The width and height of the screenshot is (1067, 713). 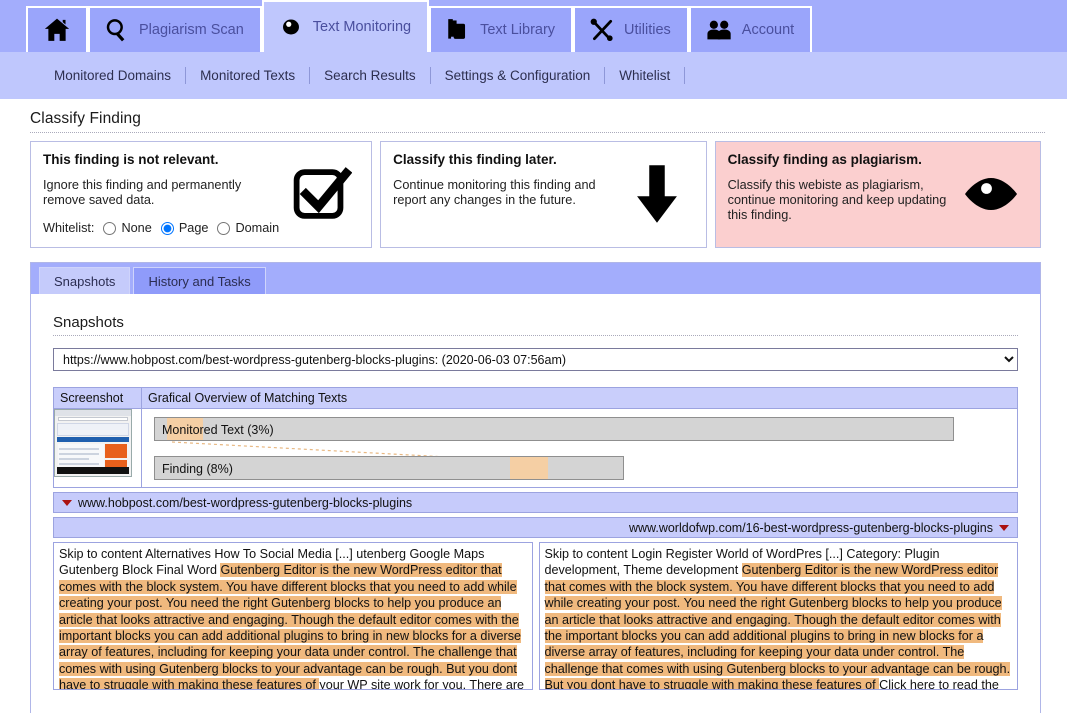 What do you see at coordinates (224, 228) in the screenshot?
I see `whitelist-radio-domain` at bounding box center [224, 228].